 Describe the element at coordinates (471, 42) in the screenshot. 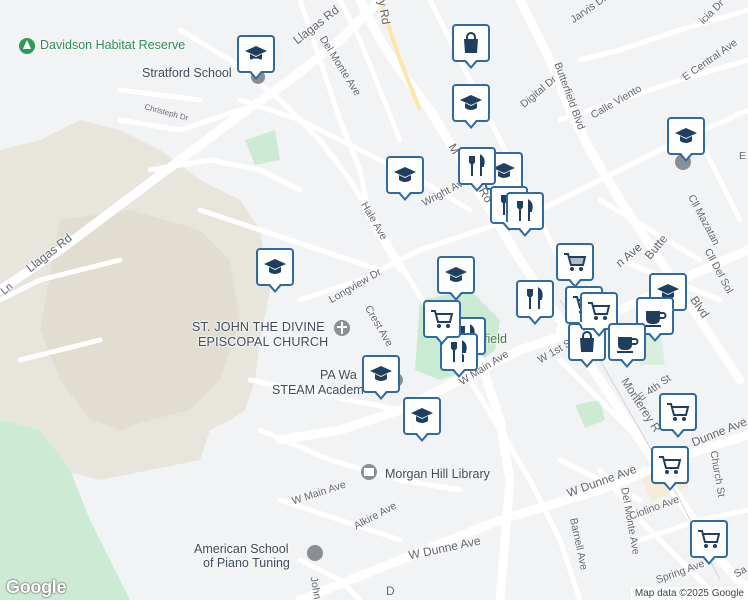

I see `shopping-bag-icon` at that location.